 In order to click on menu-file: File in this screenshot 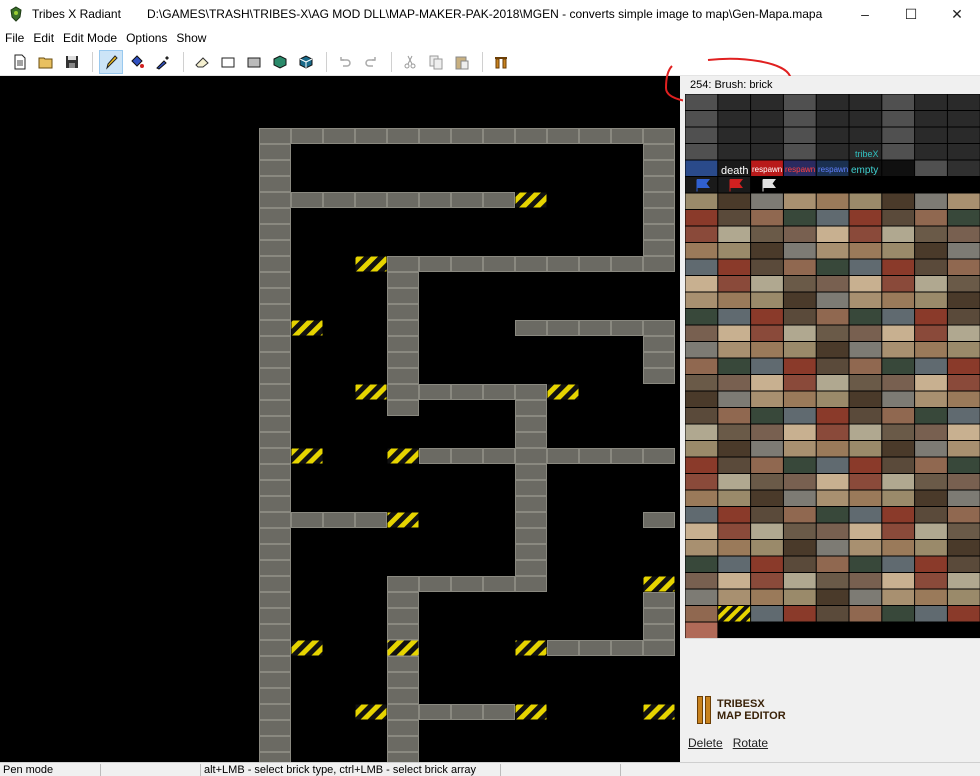, I will do `click(14, 38)`.